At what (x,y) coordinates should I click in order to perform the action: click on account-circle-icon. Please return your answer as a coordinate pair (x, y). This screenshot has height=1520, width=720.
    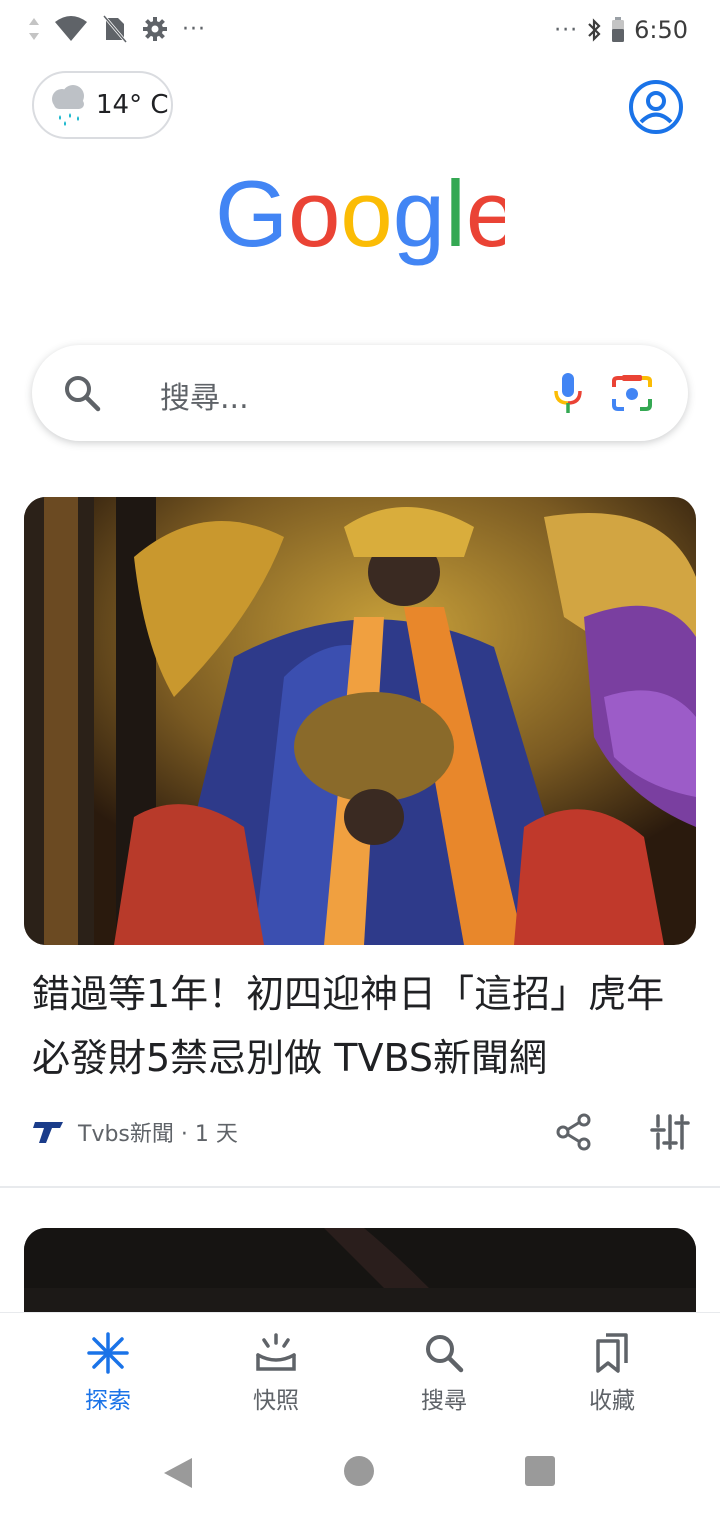
    Looking at the image, I should click on (656, 107).